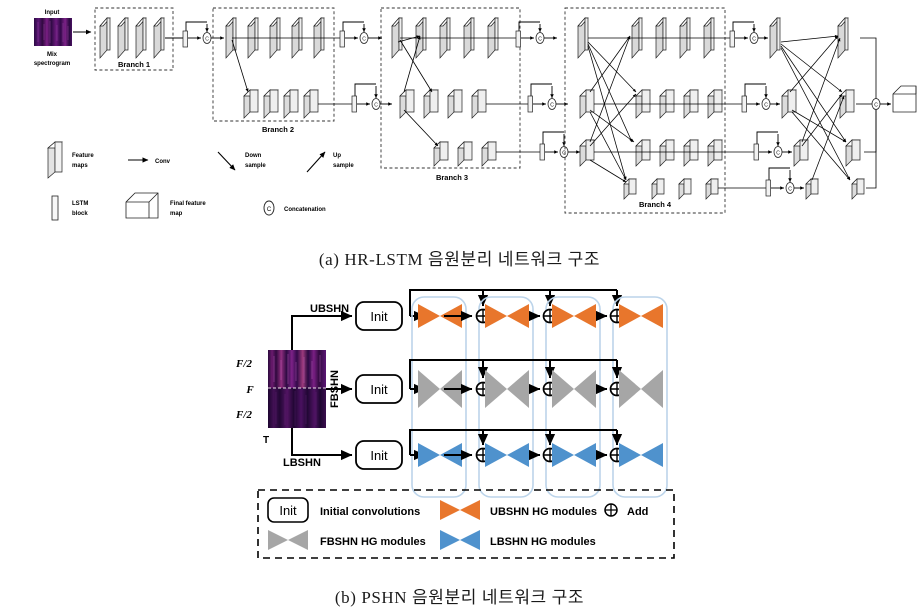  Describe the element at coordinates (188, 204) in the screenshot. I see `legend-final-line1: Final feature` at that location.